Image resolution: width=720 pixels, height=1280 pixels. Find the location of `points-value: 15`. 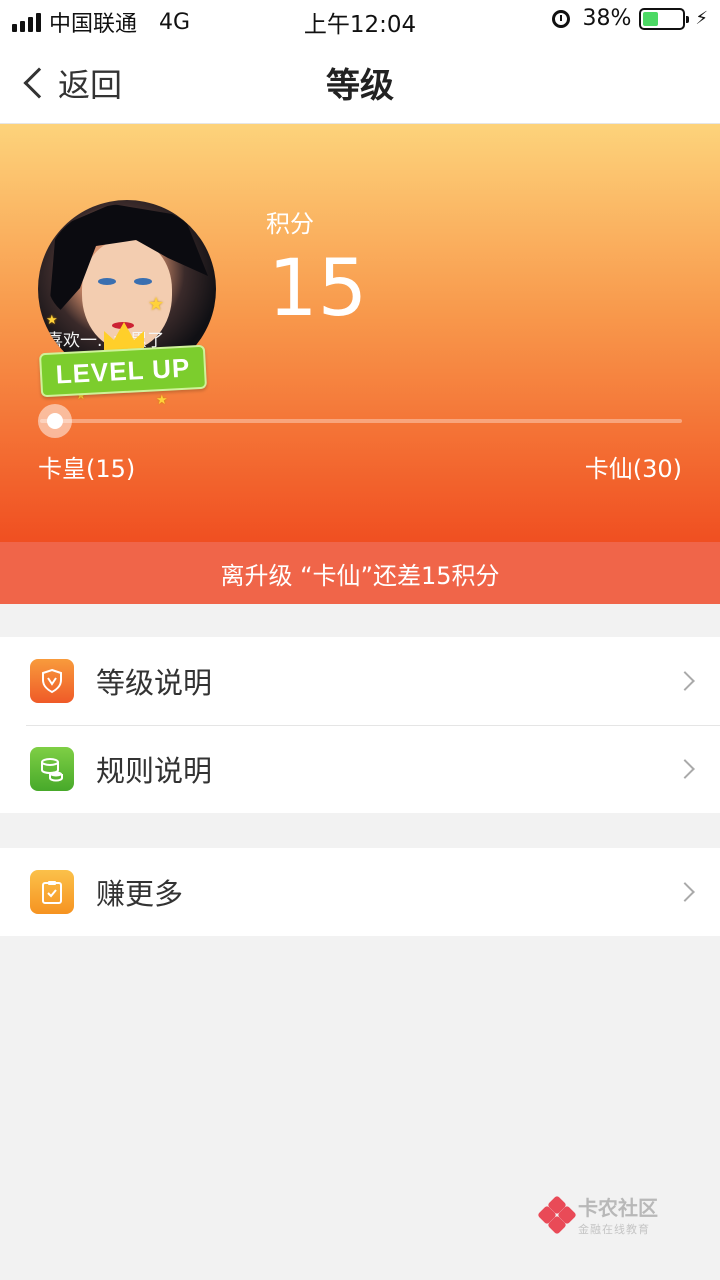

points-value: 15 is located at coordinates (318, 289).